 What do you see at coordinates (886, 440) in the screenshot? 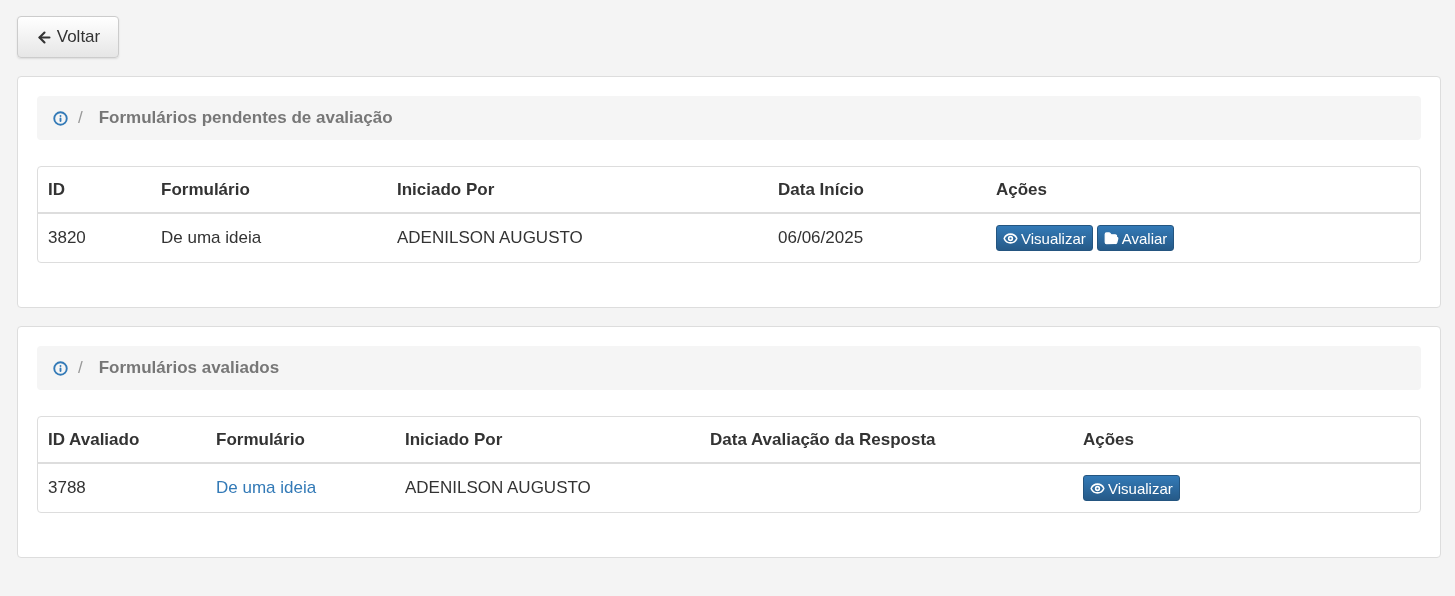
I see `column-header: Data Avaliação da Resposta` at bounding box center [886, 440].